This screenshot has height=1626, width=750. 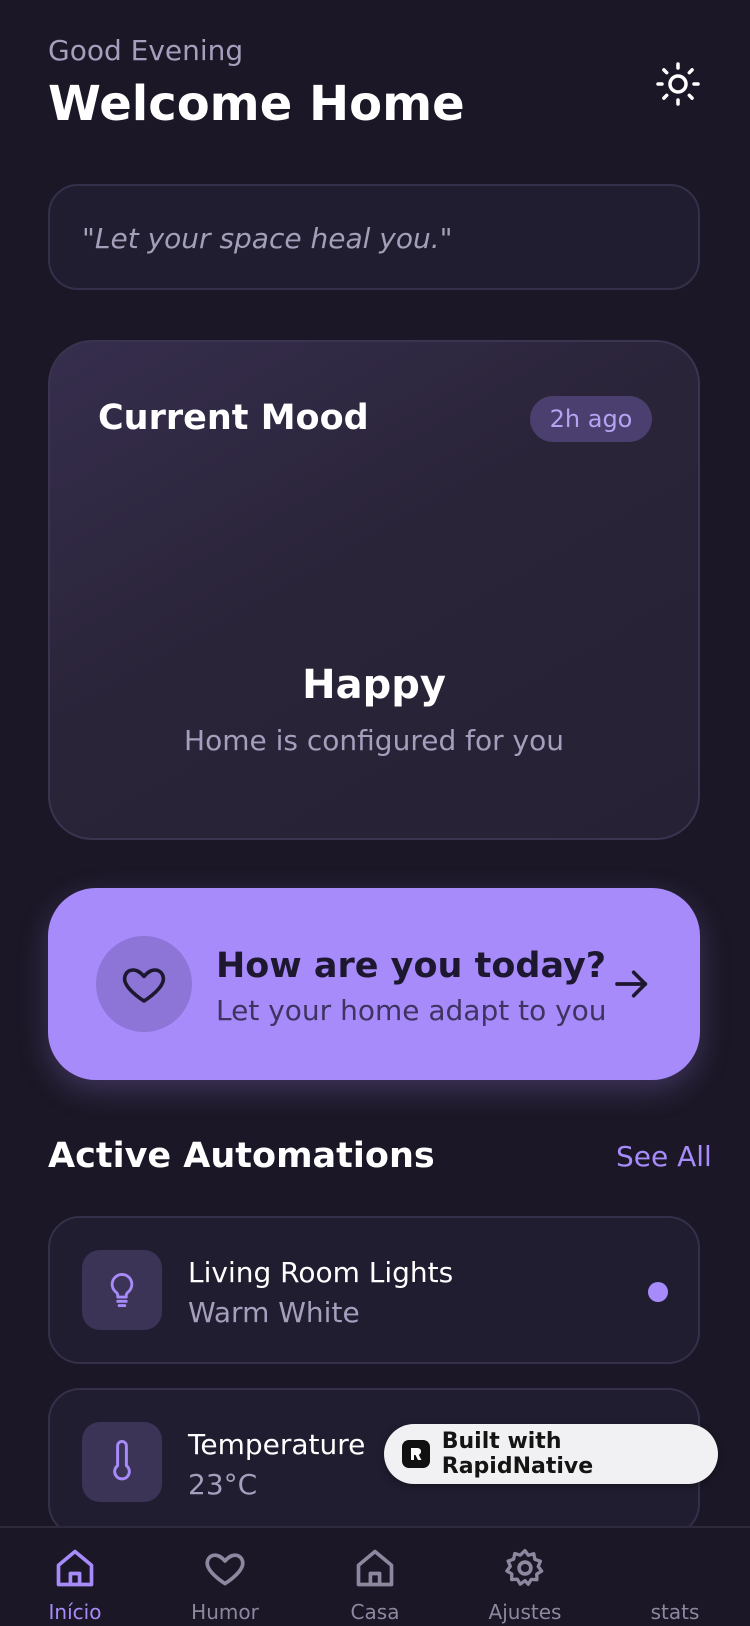 What do you see at coordinates (524, 1567) in the screenshot?
I see `gear-icon` at bounding box center [524, 1567].